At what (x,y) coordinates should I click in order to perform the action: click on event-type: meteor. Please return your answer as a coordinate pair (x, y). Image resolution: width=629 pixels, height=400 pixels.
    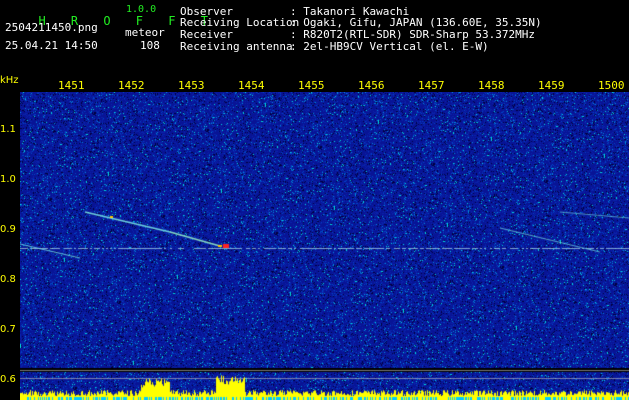
    Looking at the image, I should click on (145, 32).